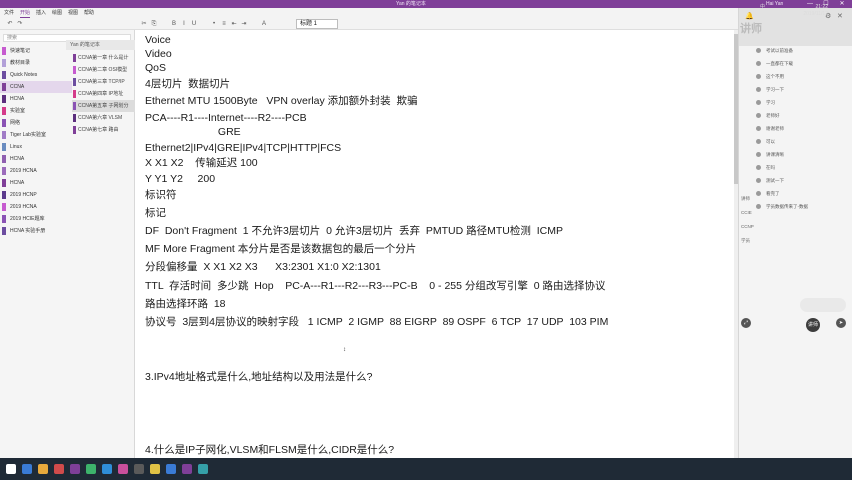  I want to click on chat-side-label: 学员, so click(748, 241).